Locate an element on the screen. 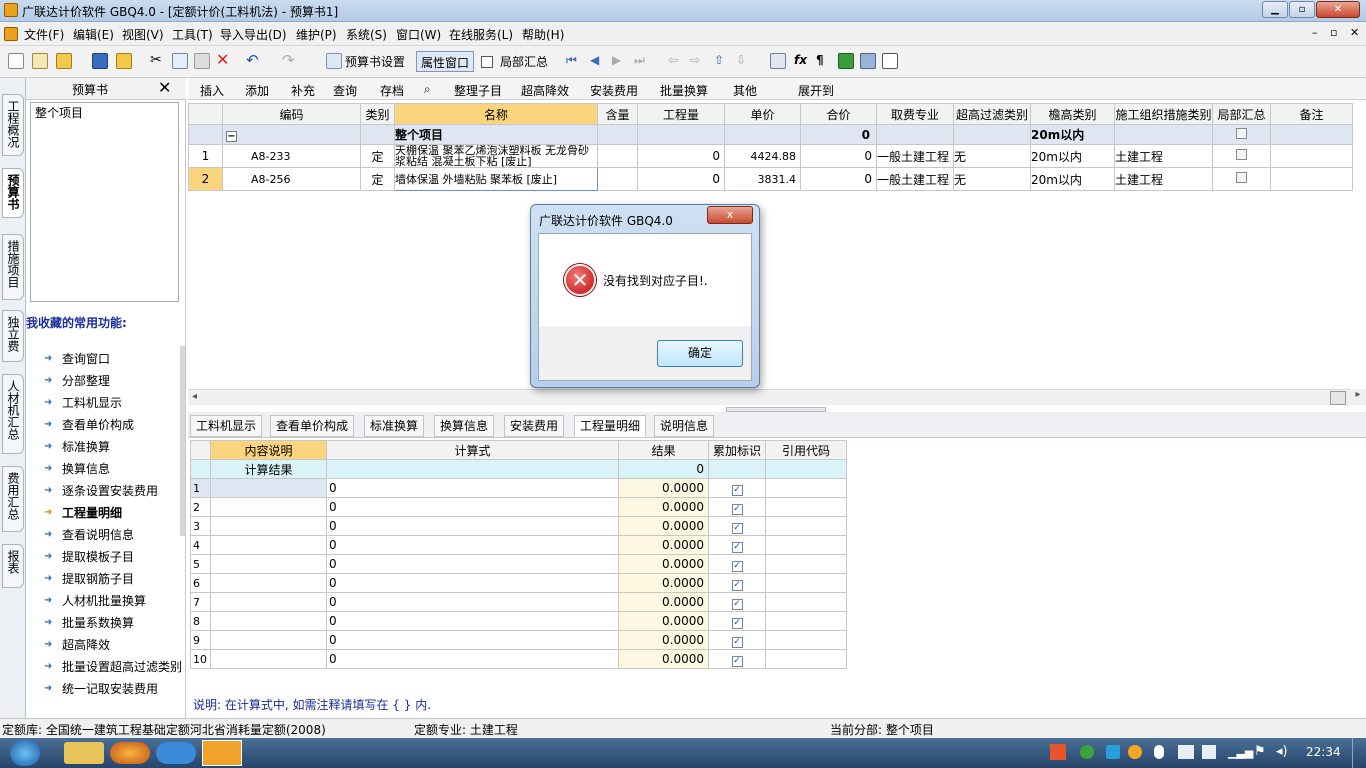 This screenshot has width=1366, height=768. organize-items-button: 整理子目 is located at coordinates (478, 90).